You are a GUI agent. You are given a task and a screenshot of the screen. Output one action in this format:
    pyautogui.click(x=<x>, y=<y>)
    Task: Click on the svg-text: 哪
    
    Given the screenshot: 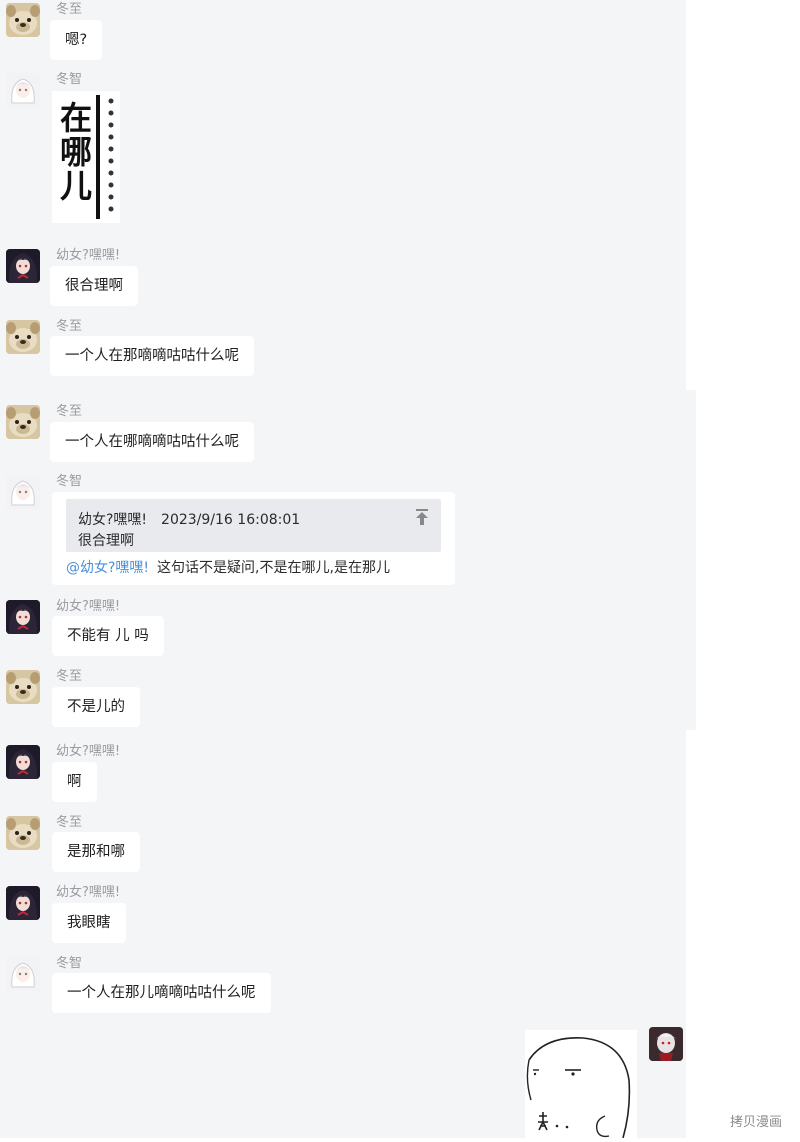 What is the action you would take?
    pyautogui.click(x=76, y=152)
    